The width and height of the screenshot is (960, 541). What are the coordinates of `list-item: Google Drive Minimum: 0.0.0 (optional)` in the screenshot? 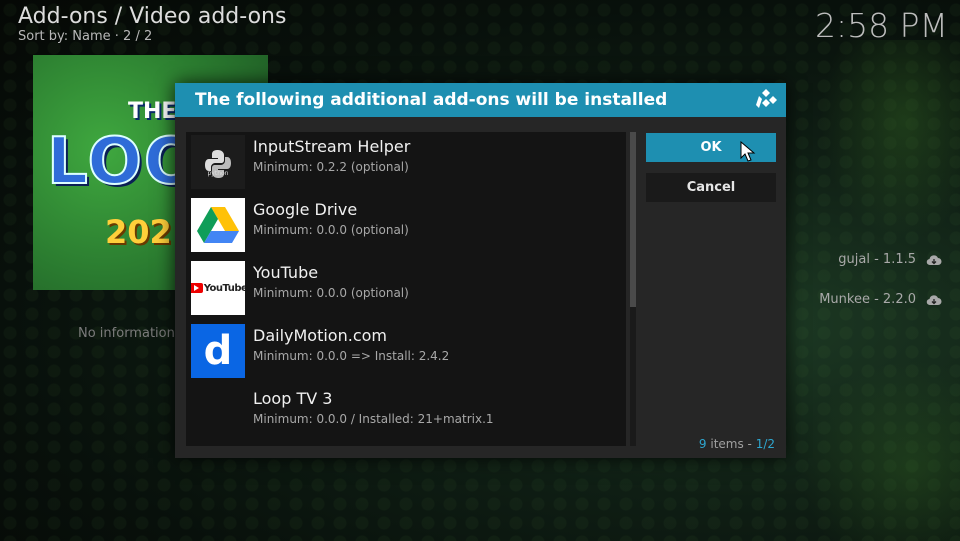 It's located at (406, 226).